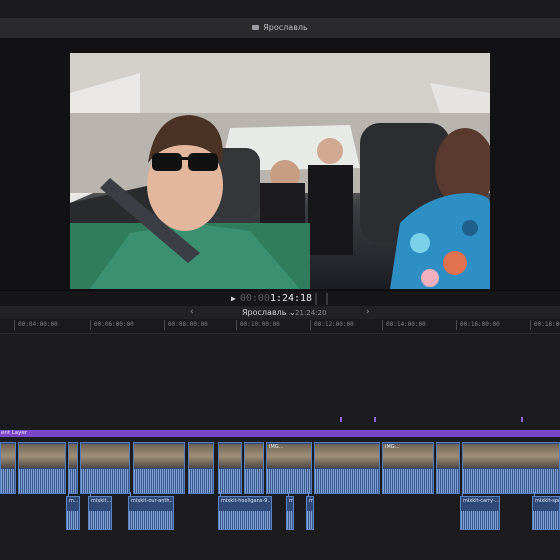 The image size is (560, 560). What do you see at coordinates (14, 433) in the screenshot?
I see `adjustment-layer-label: ent Layer` at bounding box center [14, 433].